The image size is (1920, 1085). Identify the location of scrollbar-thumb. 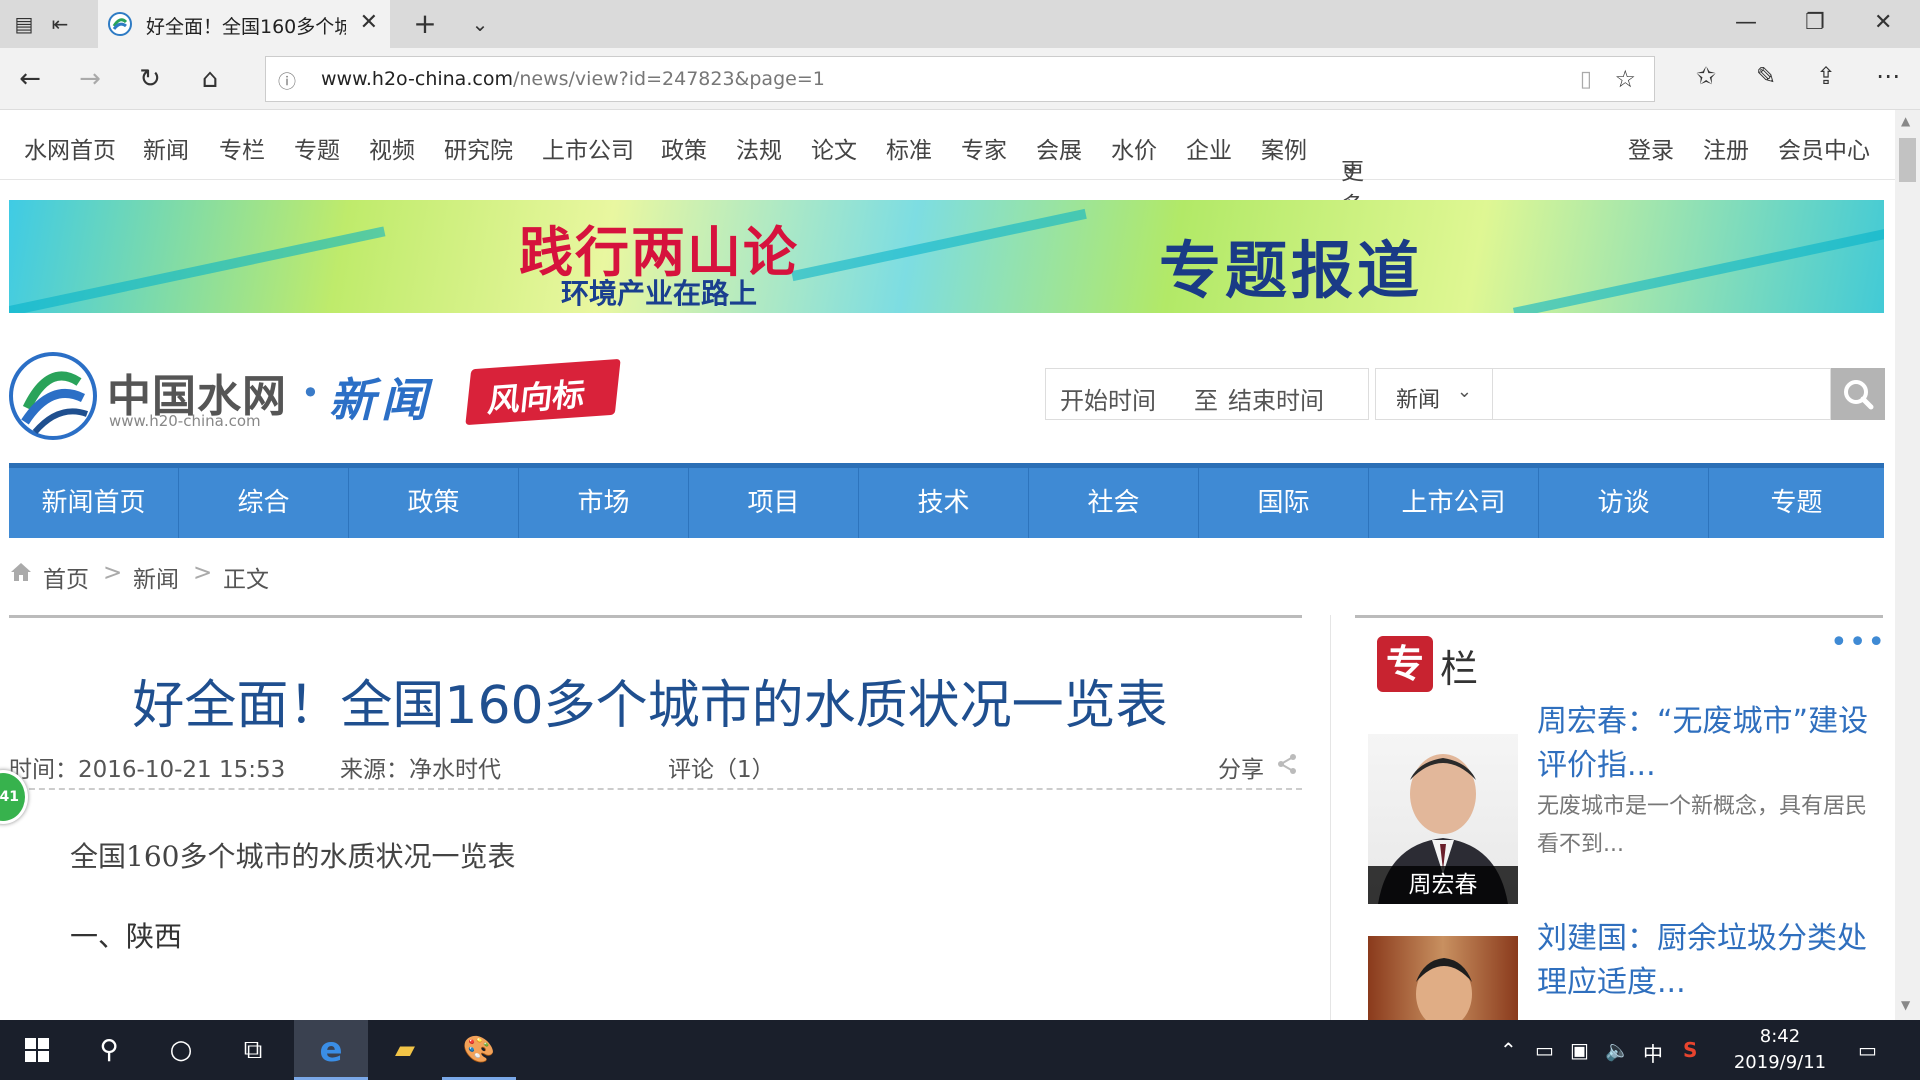
(1907, 160).